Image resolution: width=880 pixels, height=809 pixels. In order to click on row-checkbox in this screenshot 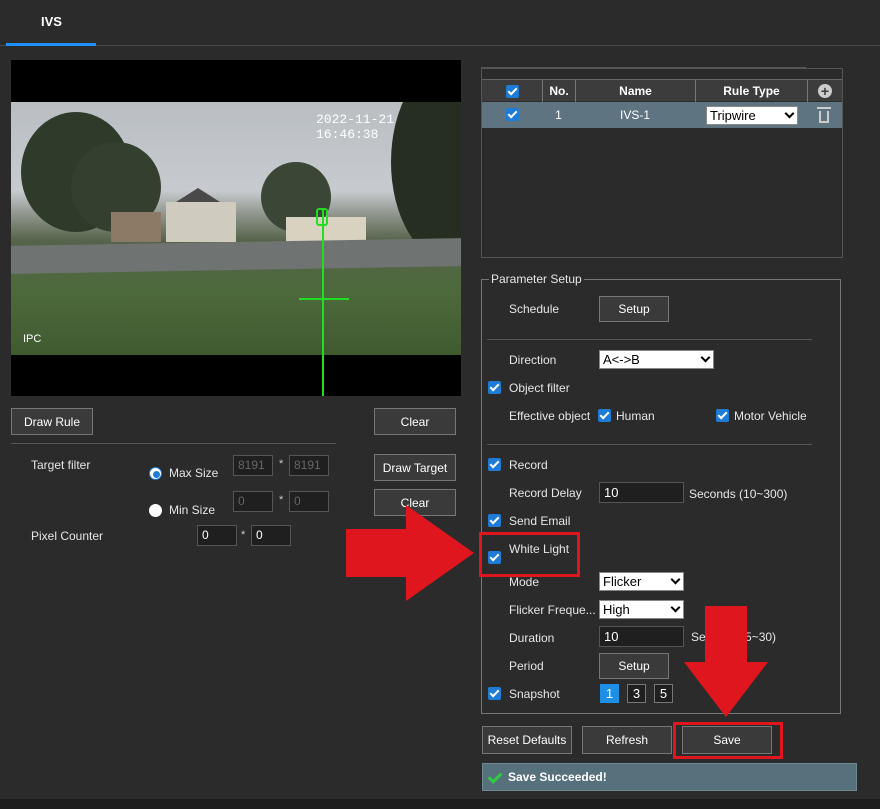, I will do `click(512, 114)`.